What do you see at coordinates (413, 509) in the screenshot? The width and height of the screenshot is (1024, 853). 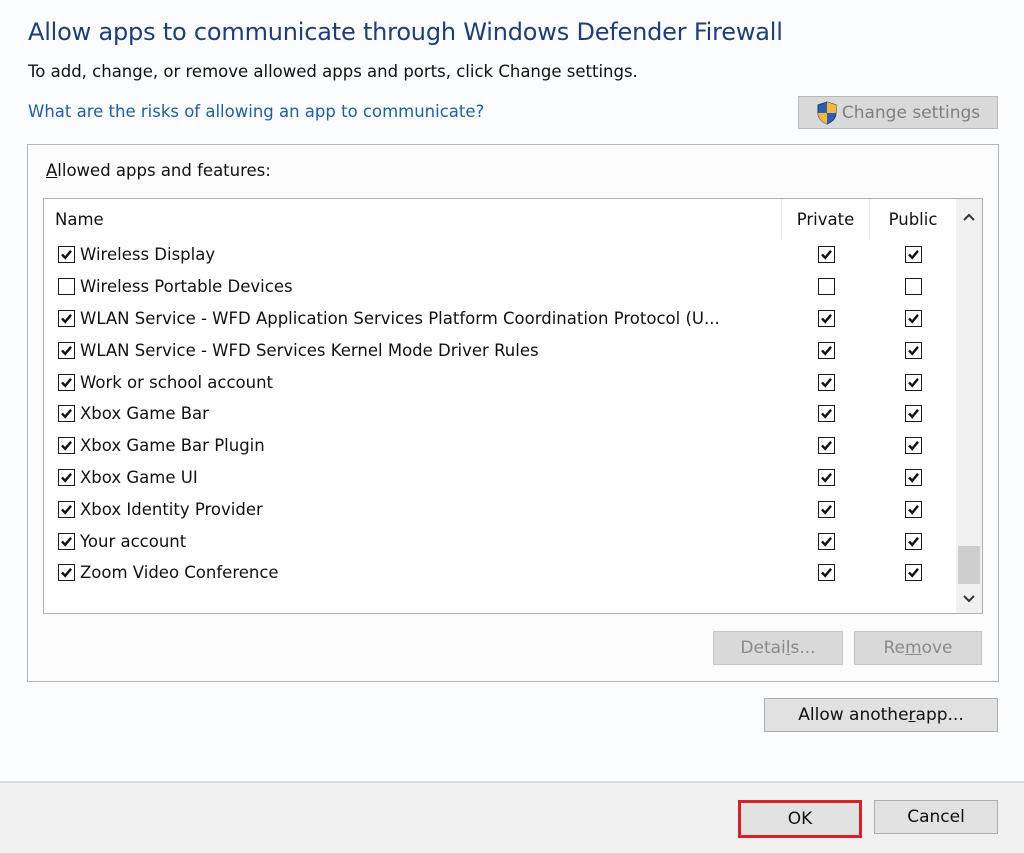 I see `app-name-cell: Xbox Identity Provider` at bounding box center [413, 509].